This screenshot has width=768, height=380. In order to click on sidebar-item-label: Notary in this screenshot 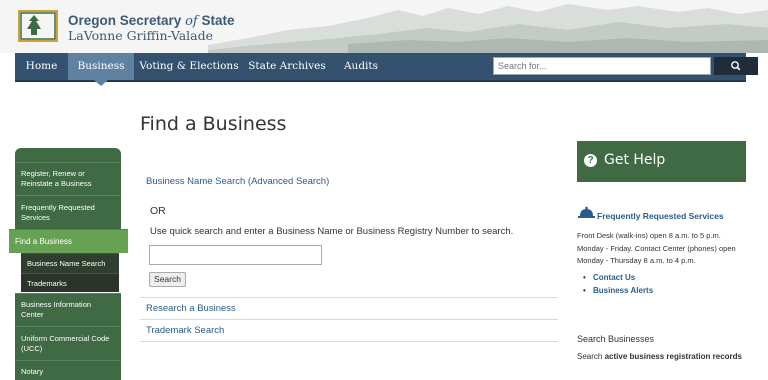, I will do `click(32, 371)`.